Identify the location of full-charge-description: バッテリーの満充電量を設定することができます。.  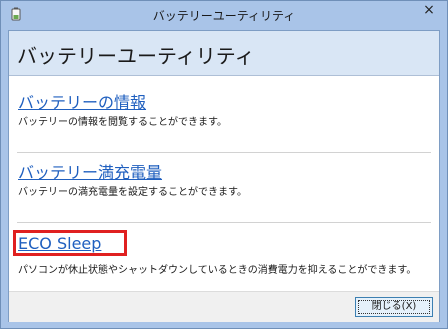
(132, 192).